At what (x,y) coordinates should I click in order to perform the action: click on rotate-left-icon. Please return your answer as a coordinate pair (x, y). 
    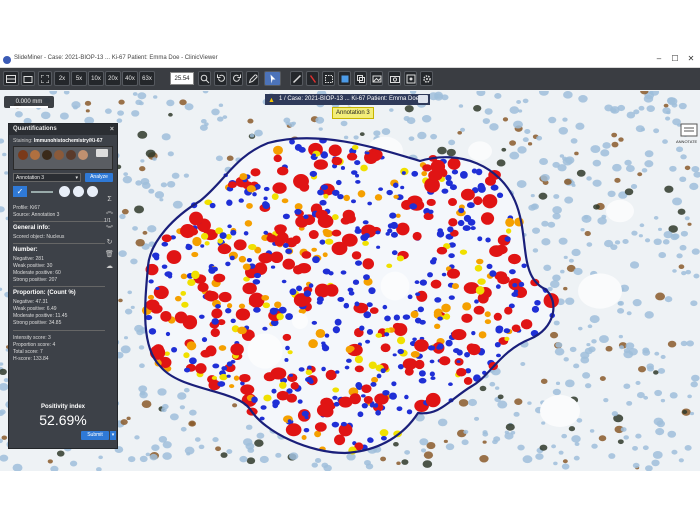
    Looking at the image, I should click on (220, 78).